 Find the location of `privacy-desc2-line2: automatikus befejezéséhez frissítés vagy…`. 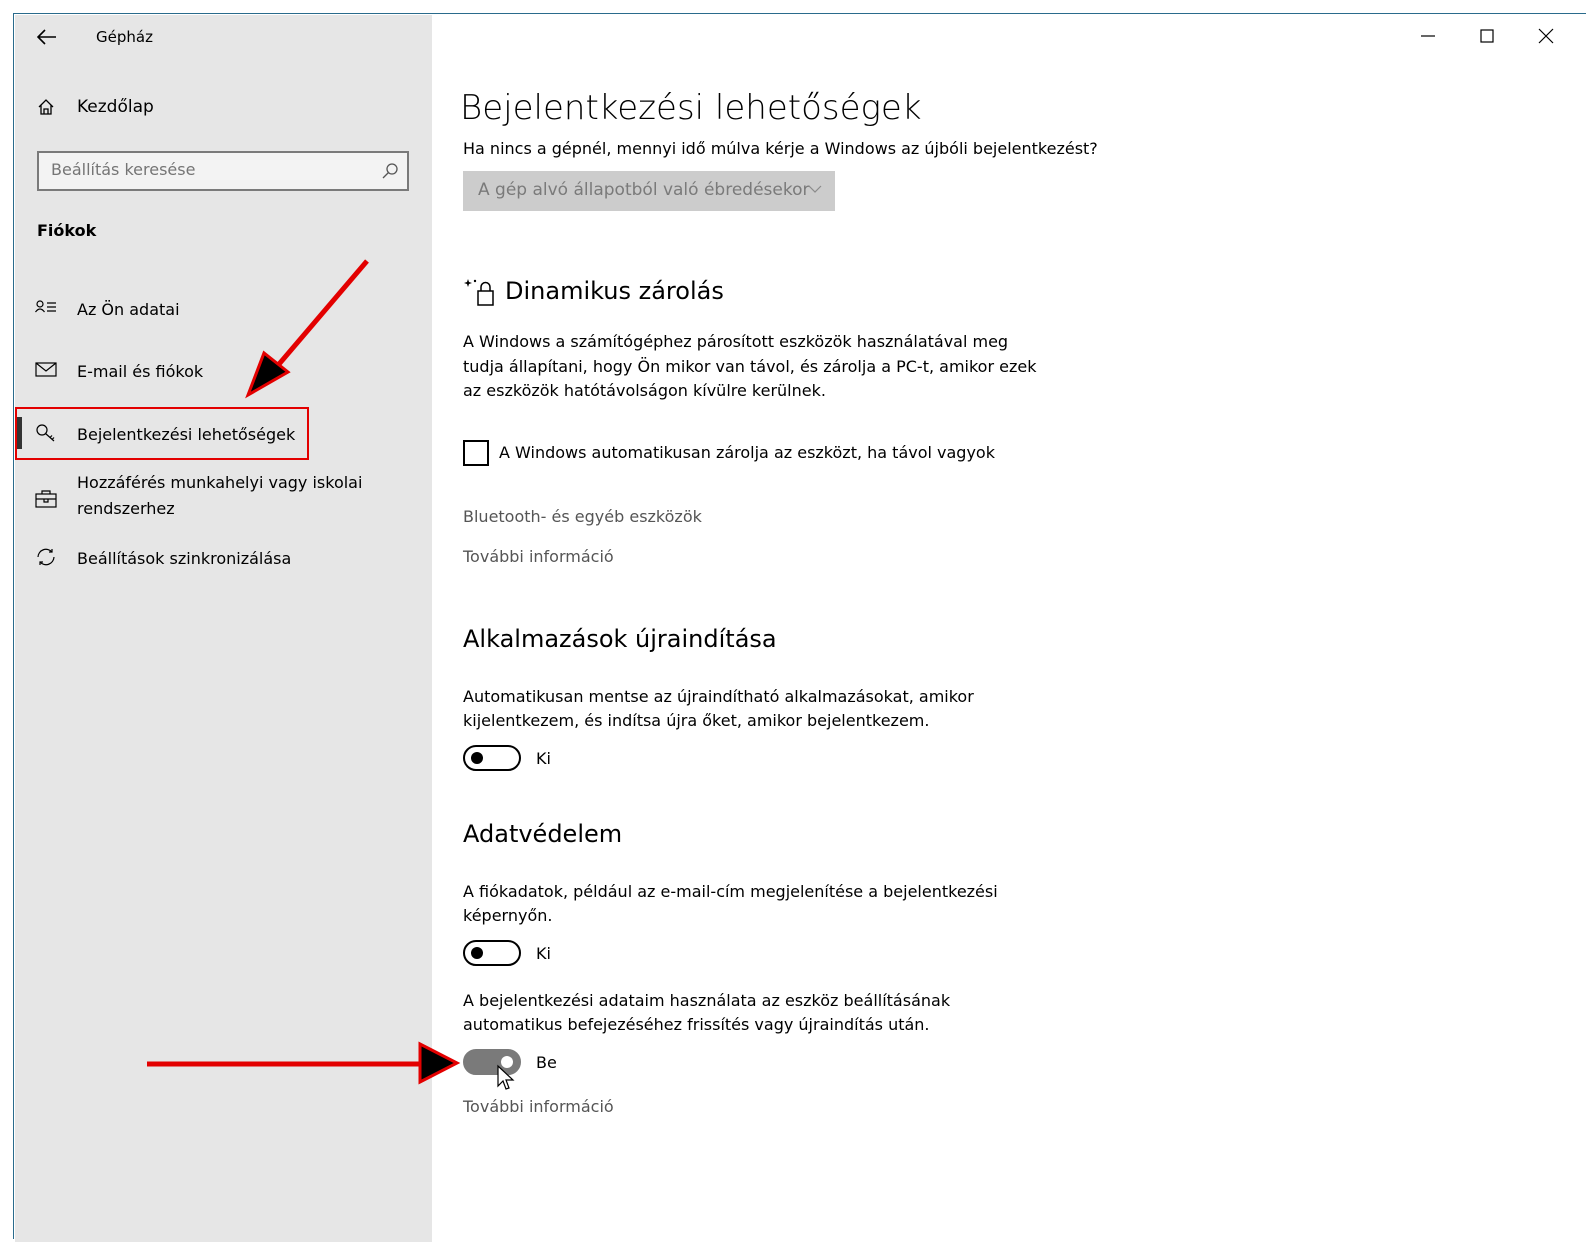

privacy-desc2-line2: automatikus befejezéséhez frissítés vagy… is located at coordinates (696, 1024).